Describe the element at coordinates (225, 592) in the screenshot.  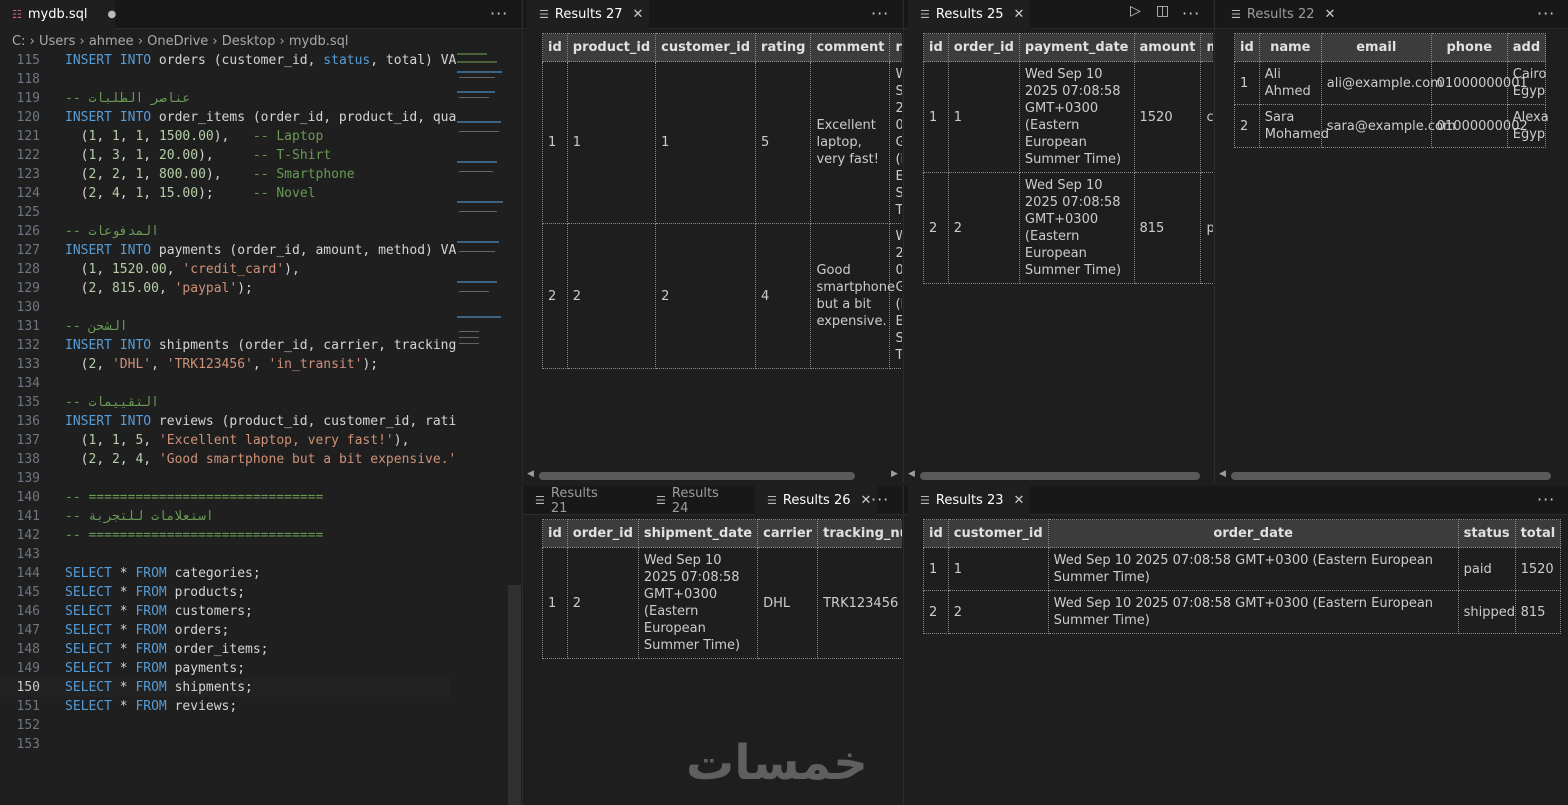
I see `code-line: 145 SELECT * FROM products;` at that location.